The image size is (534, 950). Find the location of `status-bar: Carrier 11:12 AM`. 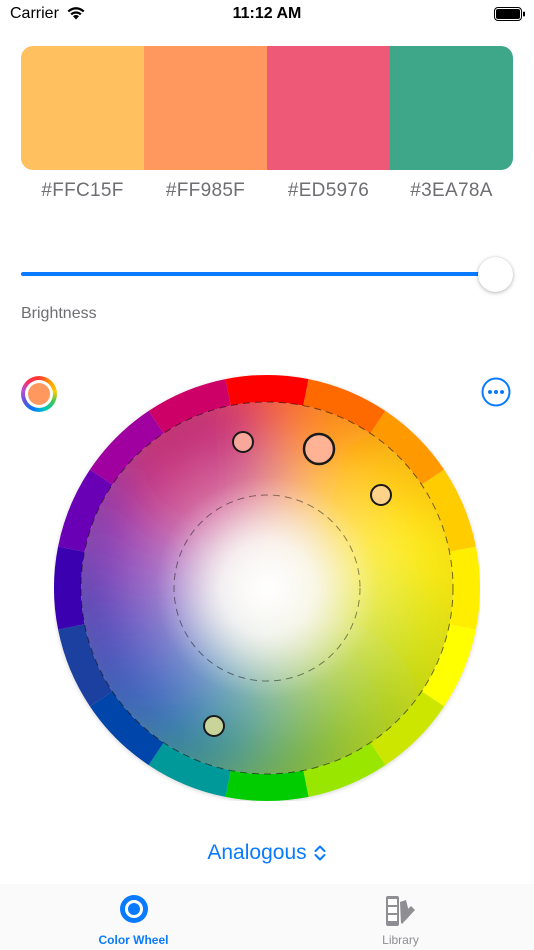

status-bar: Carrier 11:12 AM is located at coordinates (267, 15).